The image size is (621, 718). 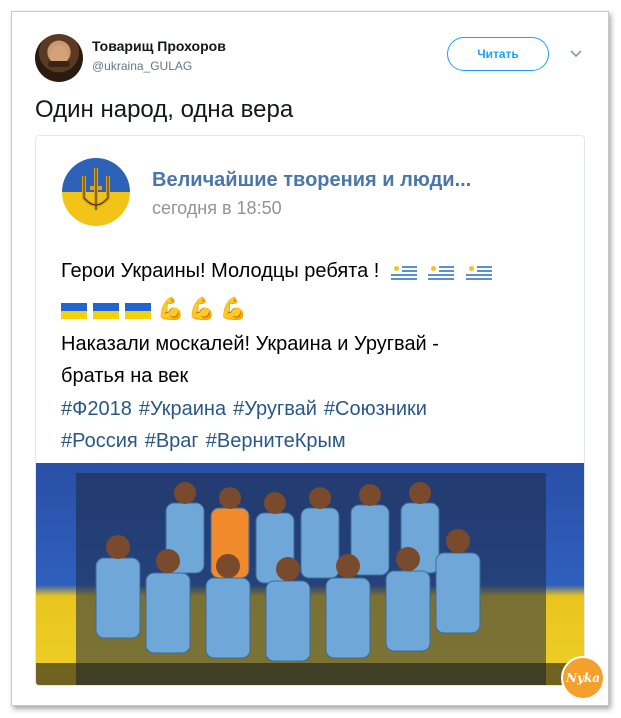 What do you see at coordinates (164, 109) in the screenshot?
I see `tweet-text: Один народ, одна вера` at bounding box center [164, 109].